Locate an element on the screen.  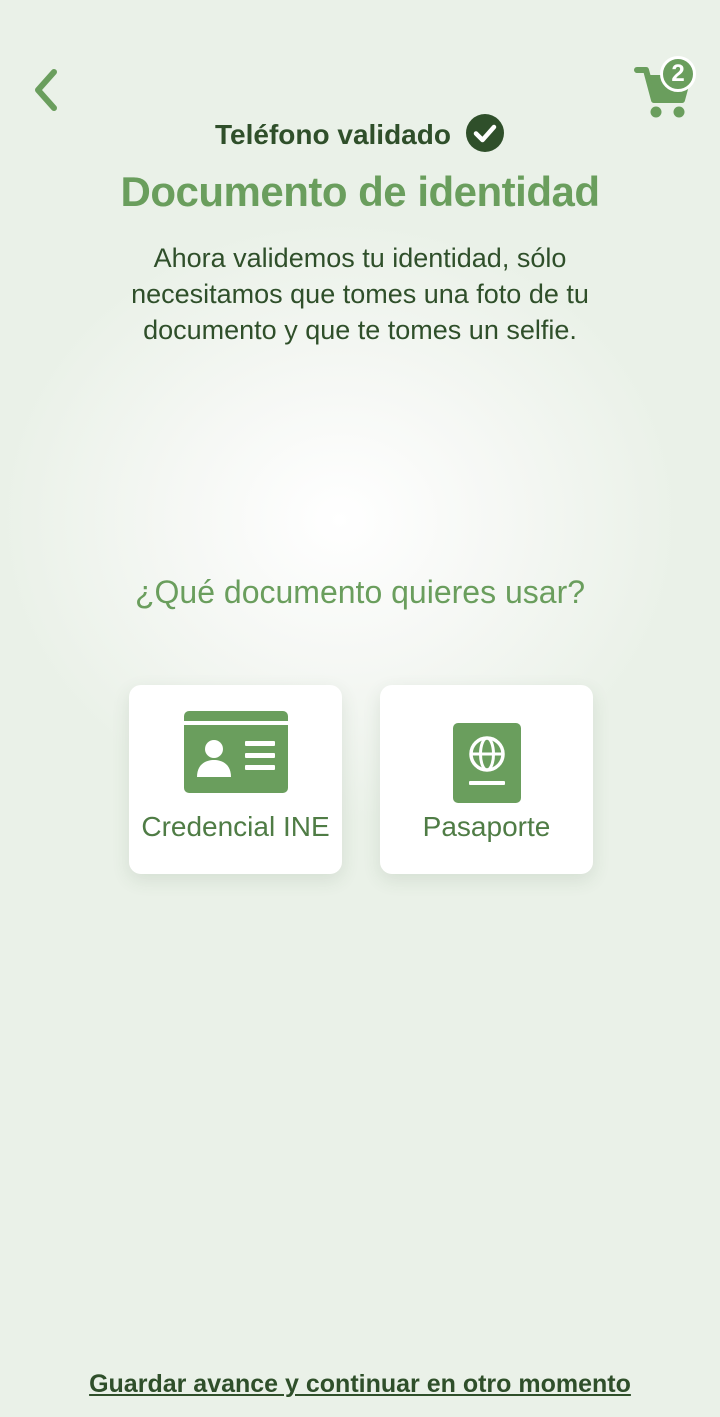
option-label: Pasaporte is located at coordinates (486, 826).